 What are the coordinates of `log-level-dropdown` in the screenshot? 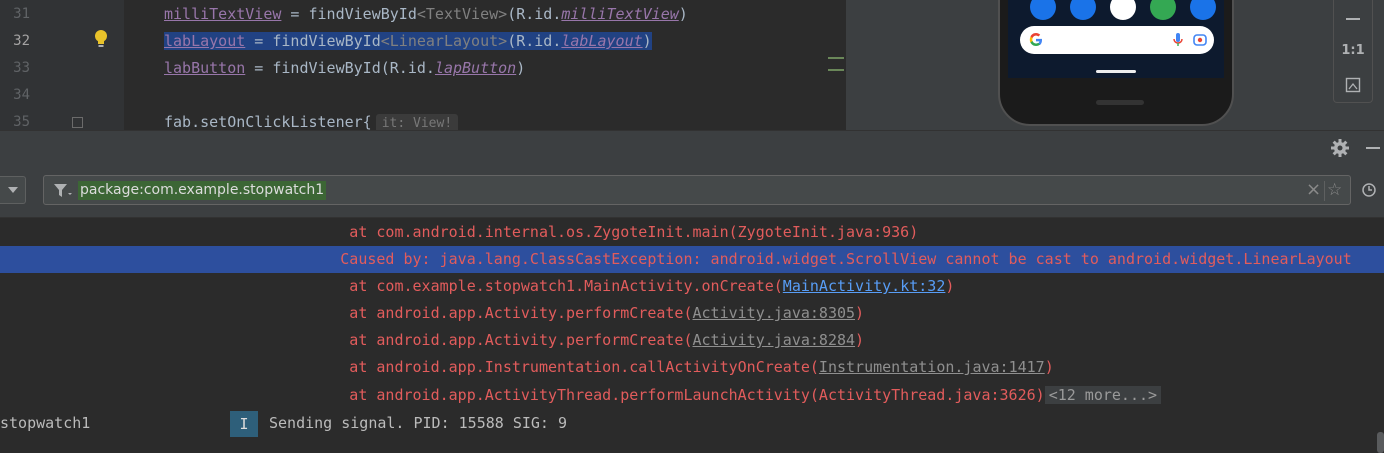 It's located at (13, 190).